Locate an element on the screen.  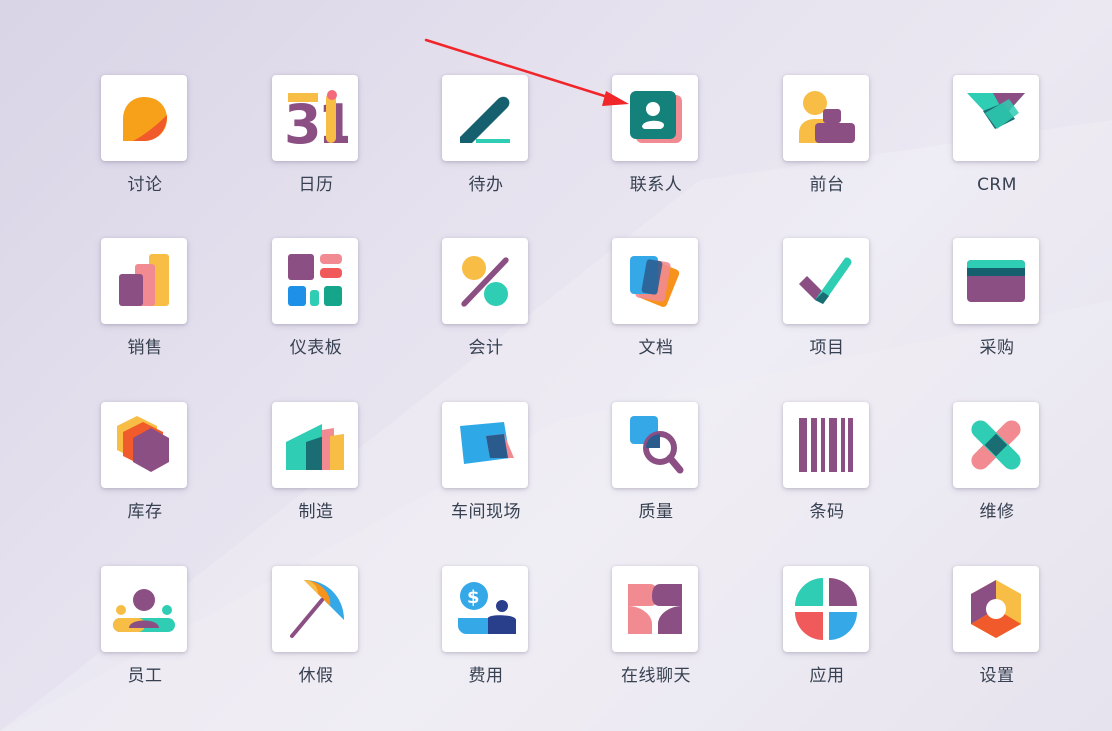
app-label: 采购 is located at coordinates (997, 348).